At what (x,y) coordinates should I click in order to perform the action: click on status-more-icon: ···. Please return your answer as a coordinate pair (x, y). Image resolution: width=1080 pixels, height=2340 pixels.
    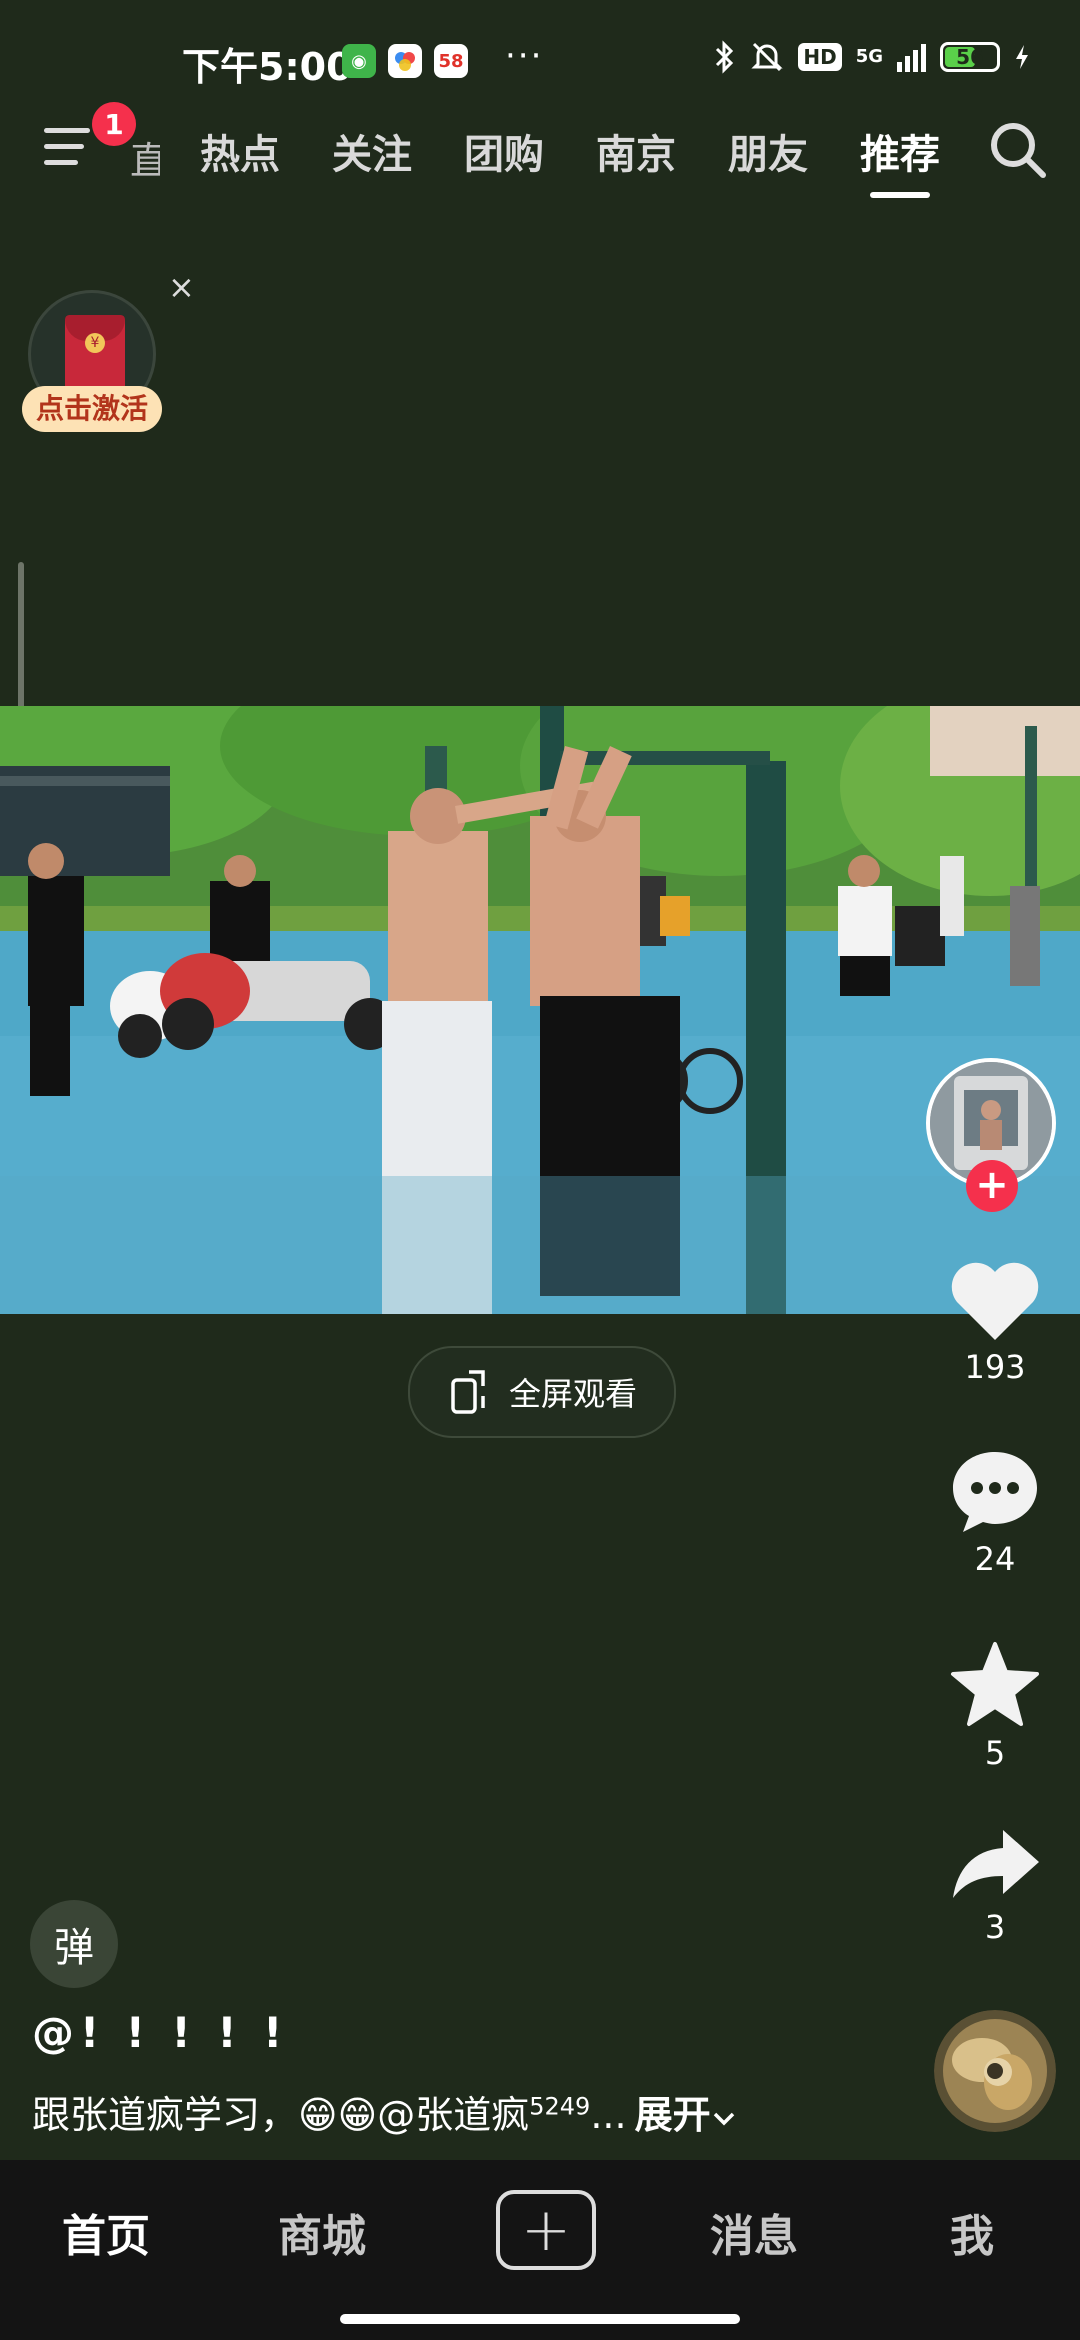
    Looking at the image, I should click on (524, 56).